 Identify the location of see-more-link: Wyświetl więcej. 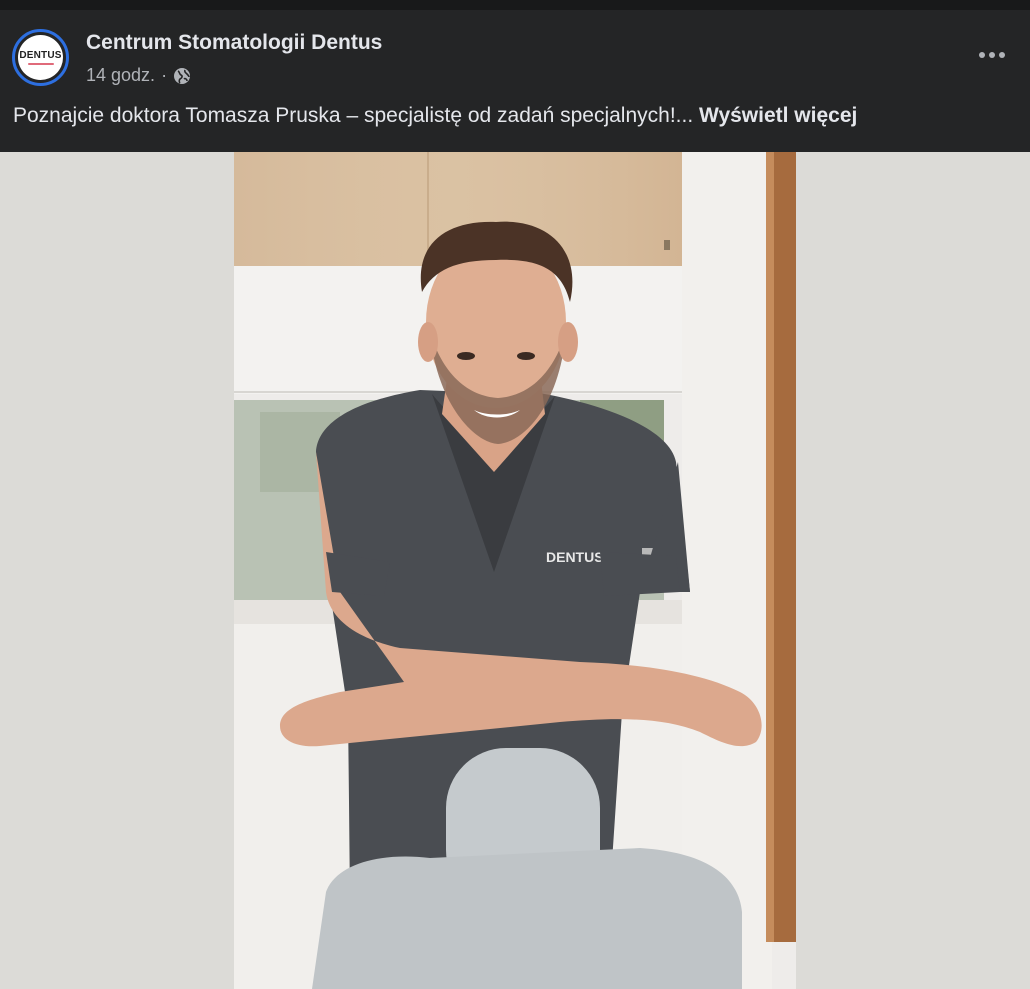
(778, 115).